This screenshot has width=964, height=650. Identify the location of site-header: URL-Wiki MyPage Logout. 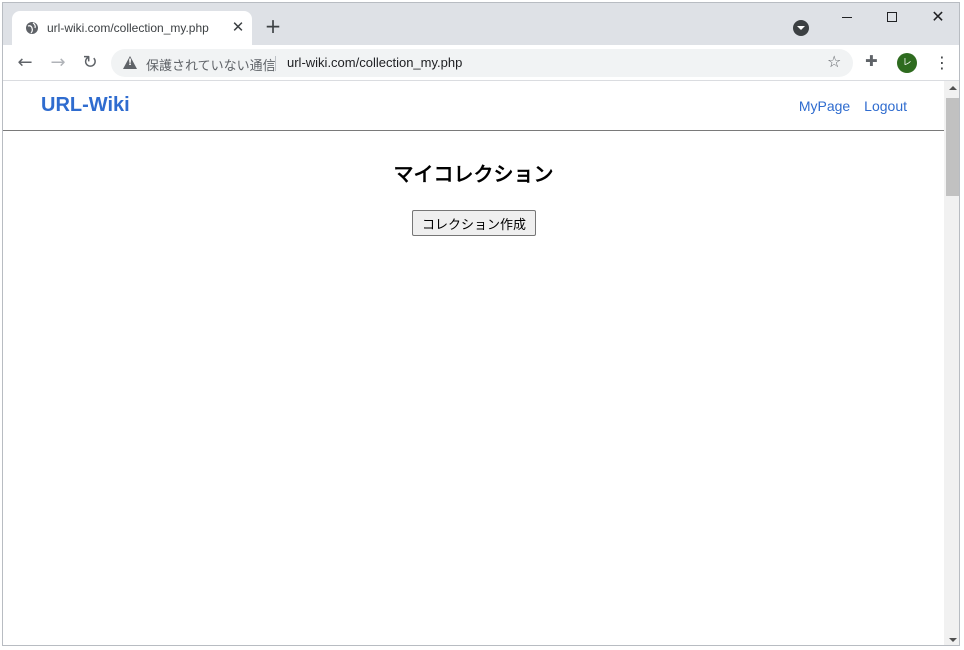
(473, 106).